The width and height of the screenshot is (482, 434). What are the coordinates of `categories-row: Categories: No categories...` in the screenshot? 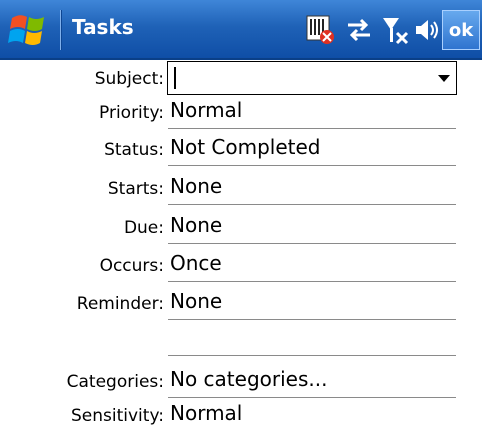 It's located at (241, 382).